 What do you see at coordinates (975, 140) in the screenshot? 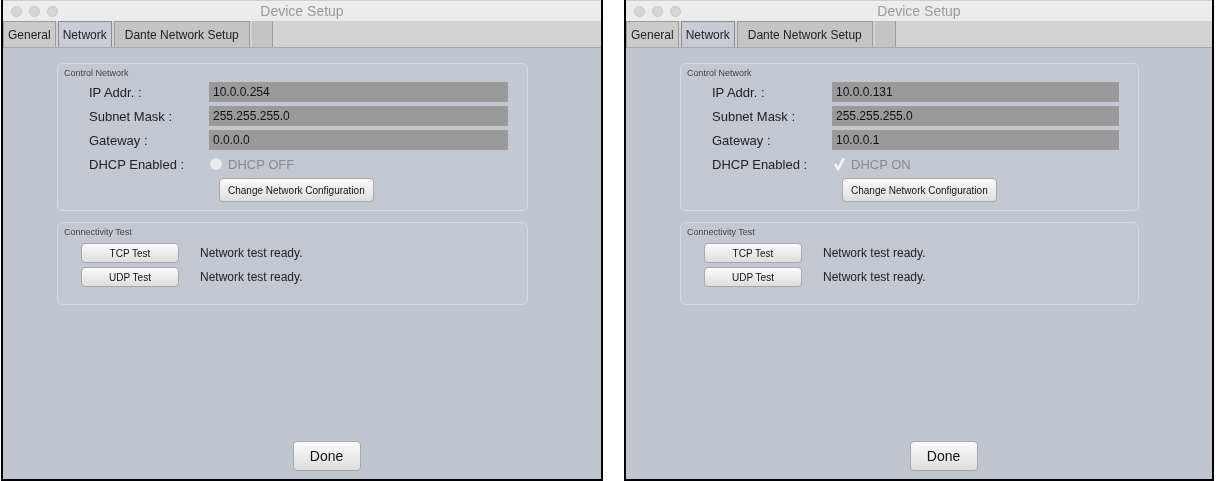
I see `input-field: 10.0.0.1` at bounding box center [975, 140].